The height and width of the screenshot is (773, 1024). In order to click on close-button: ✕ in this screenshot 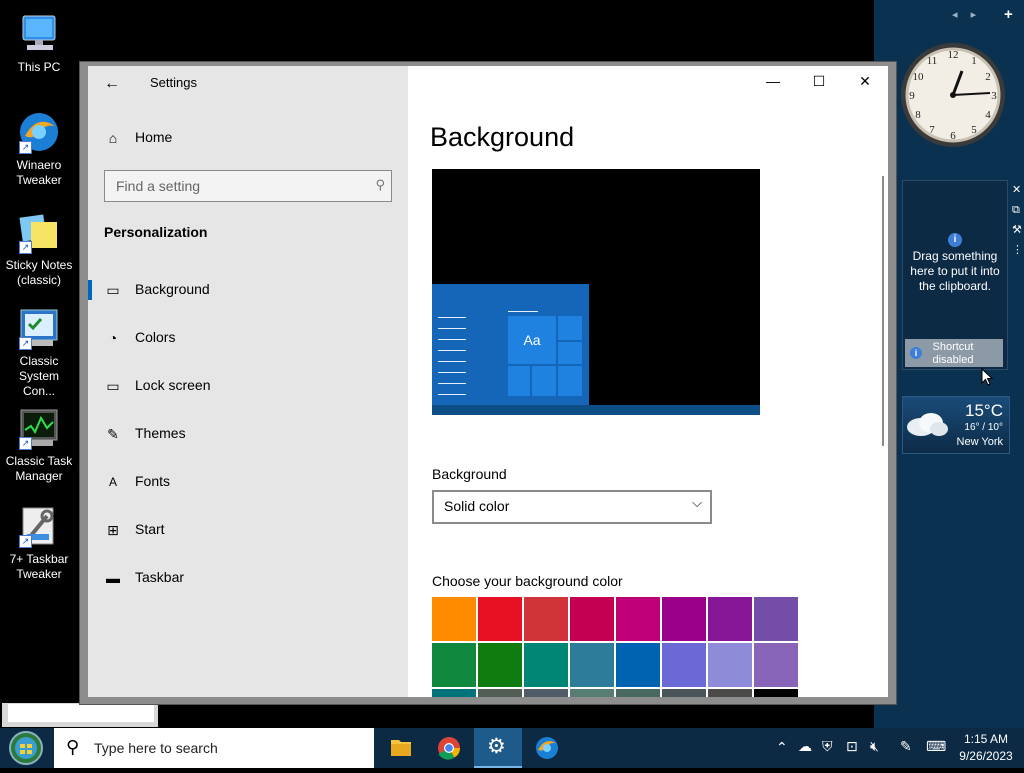, I will do `click(865, 81)`.